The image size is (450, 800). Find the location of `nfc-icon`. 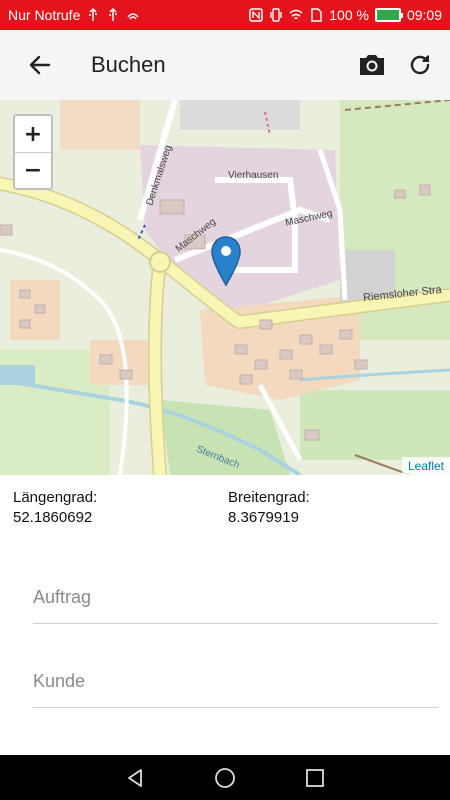

nfc-icon is located at coordinates (256, 15).